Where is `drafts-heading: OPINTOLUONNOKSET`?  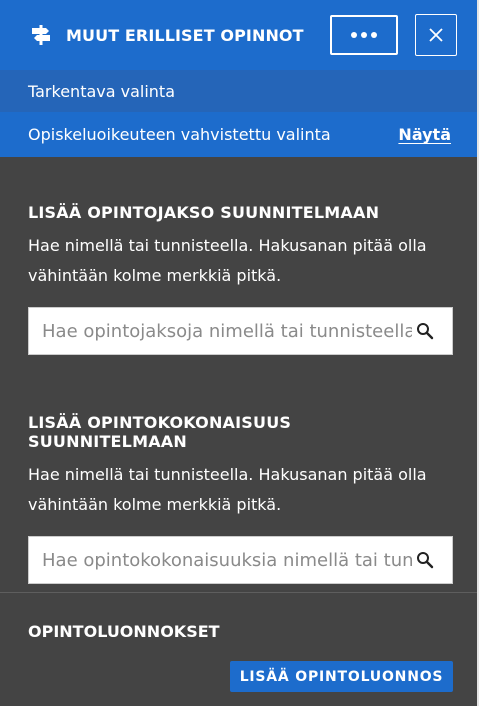
drafts-heading: OPINTOLUONNOKSET is located at coordinates (124, 631).